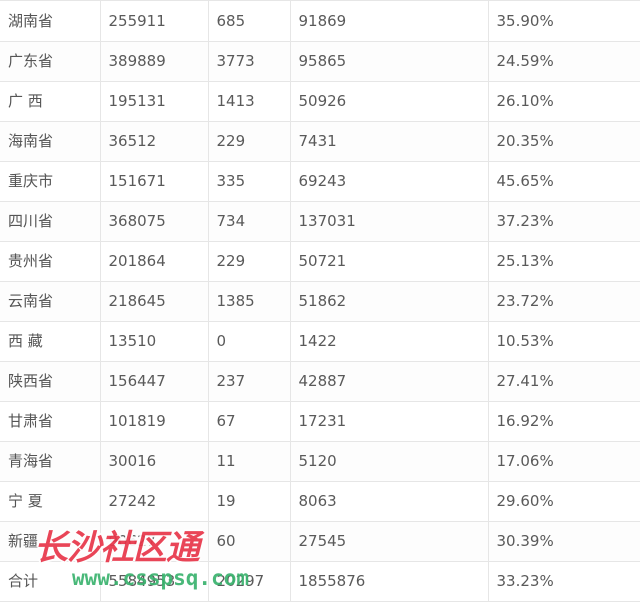 The width and height of the screenshot is (640, 605). I want to click on table-row: 云南省 218645 1385 51862 23.72%, so click(320, 301).